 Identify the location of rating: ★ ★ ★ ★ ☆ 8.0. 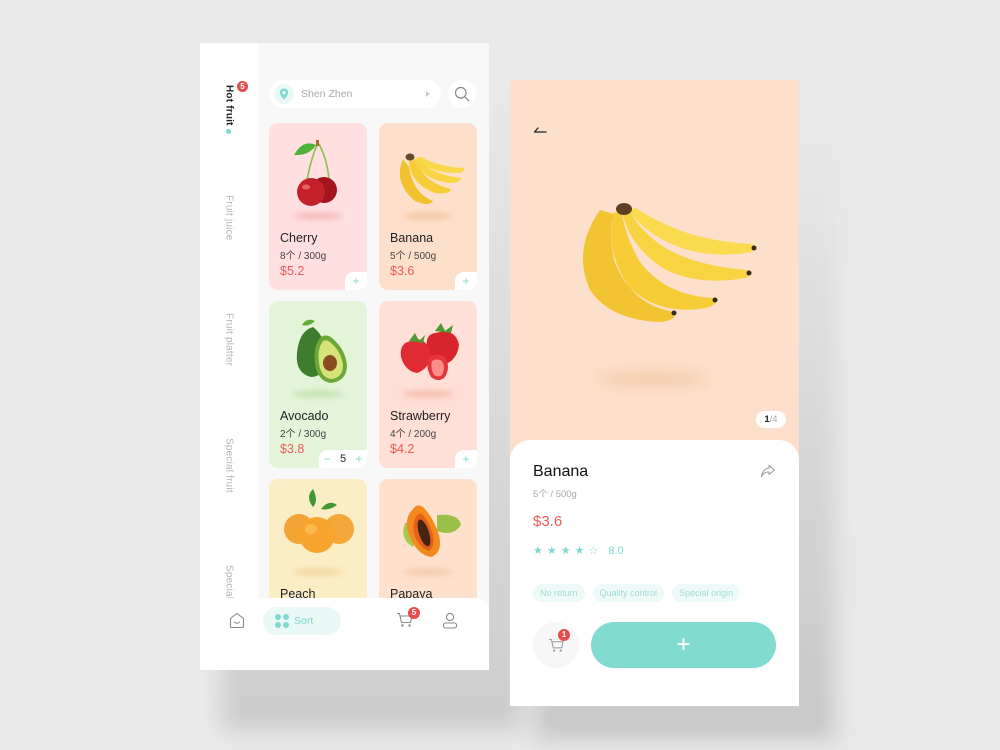
(578, 551).